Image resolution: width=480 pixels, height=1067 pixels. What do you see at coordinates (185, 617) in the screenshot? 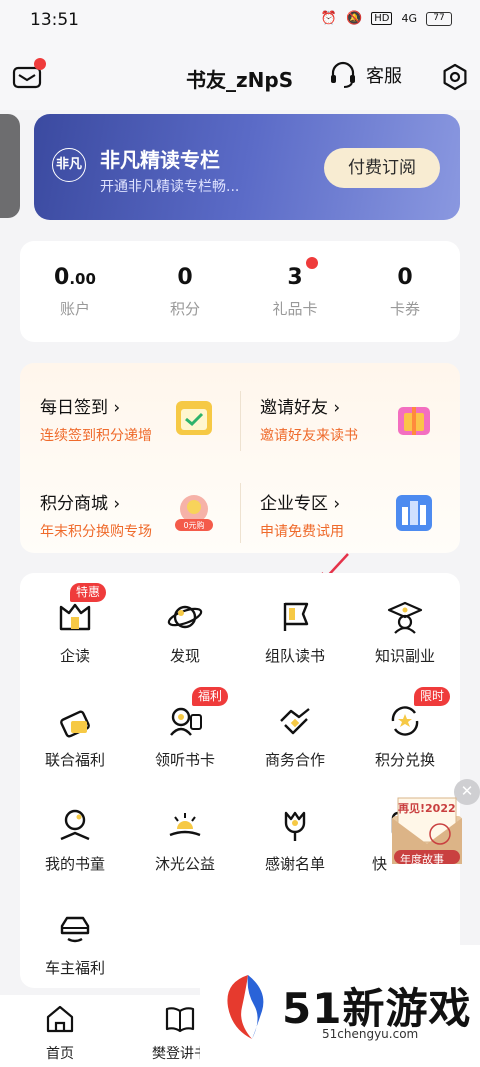
I see `planet-icon` at bounding box center [185, 617].